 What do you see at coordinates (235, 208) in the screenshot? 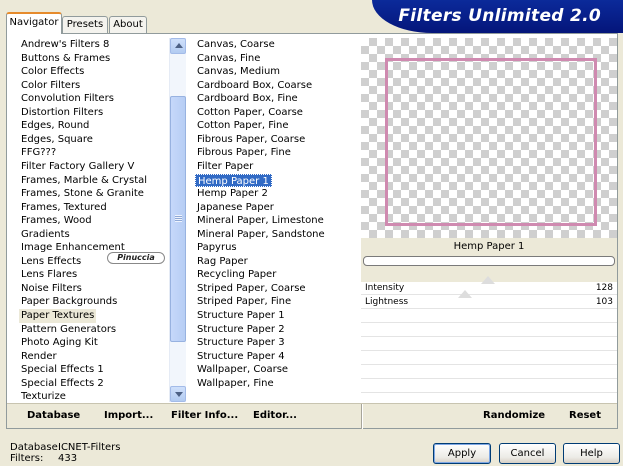
I see `list-item: Japanese Paper` at bounding box center [235, 208].